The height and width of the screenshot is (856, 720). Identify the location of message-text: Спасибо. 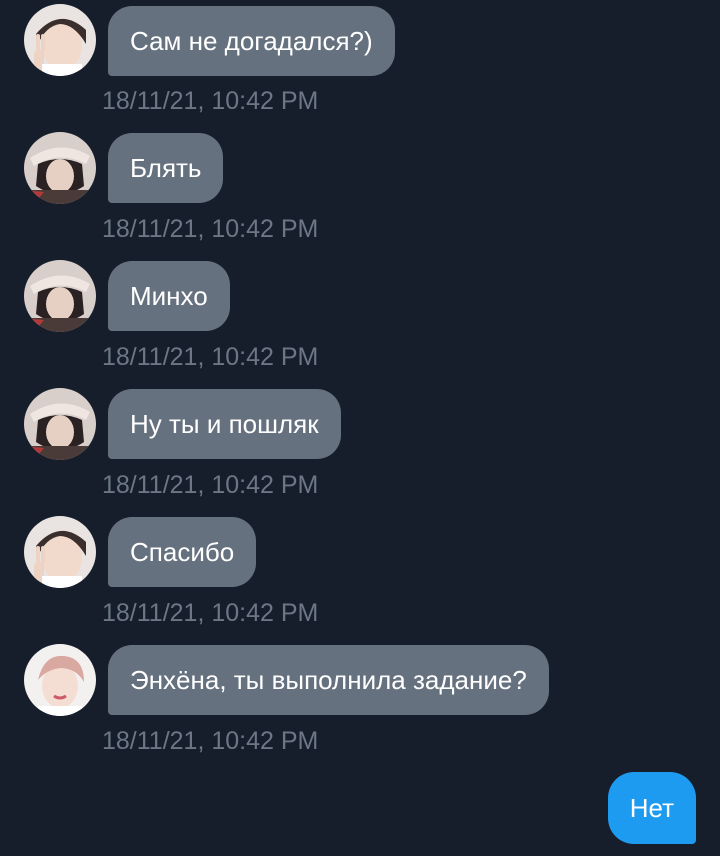
(182, 552).